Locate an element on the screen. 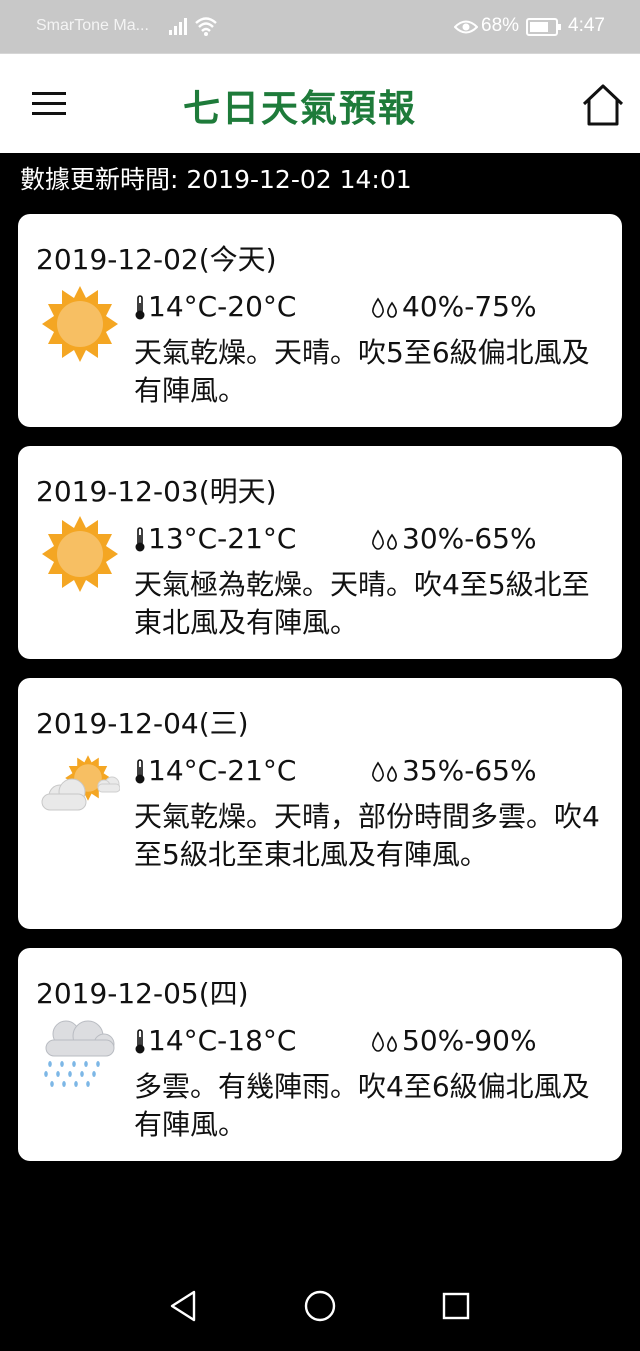 This screenshot has height=1351, width=640. humidity-value: 40%-75% is located at coordinates (469, 306).